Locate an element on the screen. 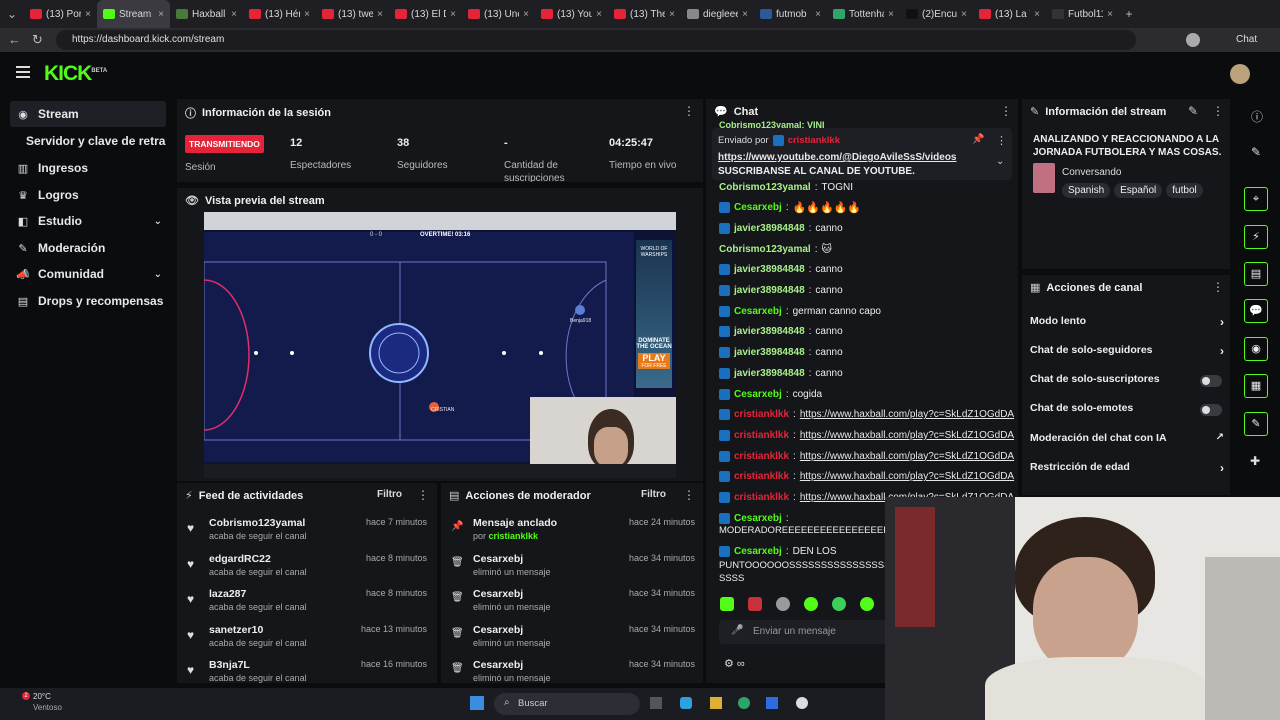 The height and width of the screenshot is (720, 1280). browser-tab: (13) YouTu × is located at coordinates (571, 14).